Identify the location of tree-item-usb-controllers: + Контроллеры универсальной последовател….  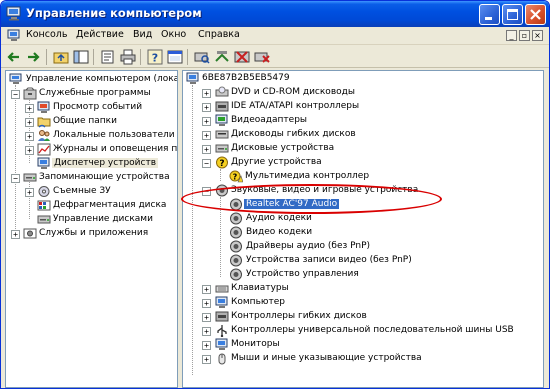
(363, 331).